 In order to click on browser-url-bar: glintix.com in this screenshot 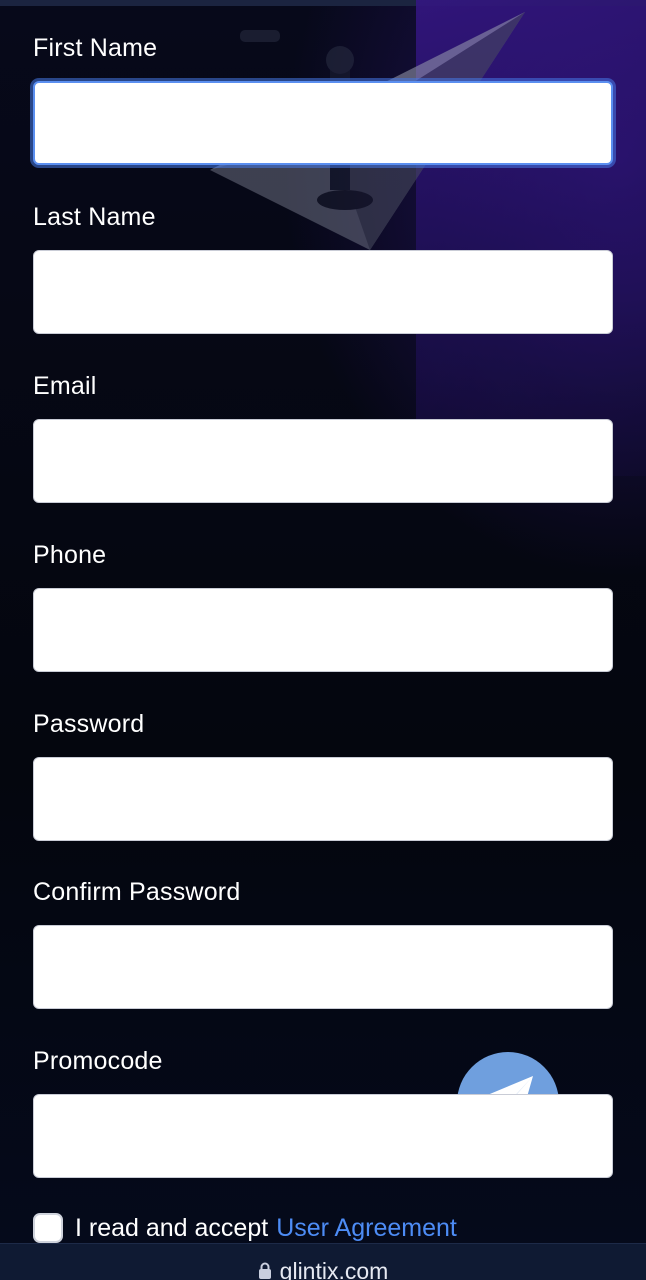, I will do `click(323, 1261)`.